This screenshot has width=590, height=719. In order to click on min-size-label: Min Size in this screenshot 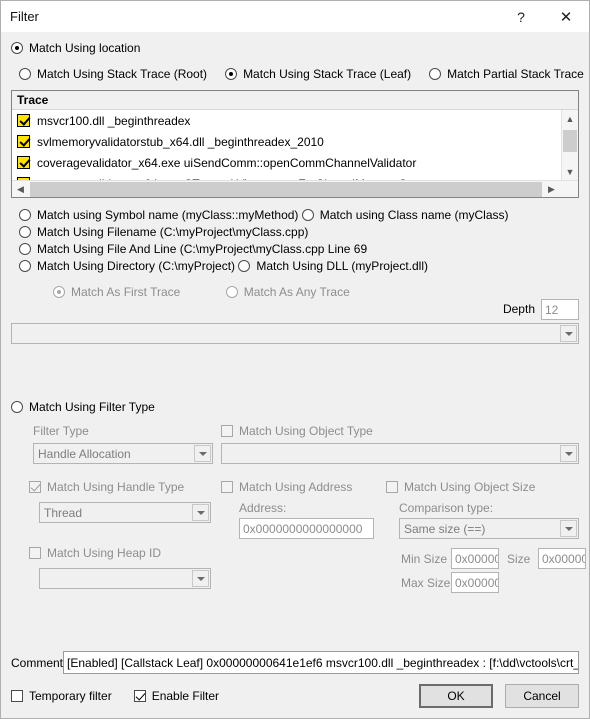, I will do `click(424, 559)`.